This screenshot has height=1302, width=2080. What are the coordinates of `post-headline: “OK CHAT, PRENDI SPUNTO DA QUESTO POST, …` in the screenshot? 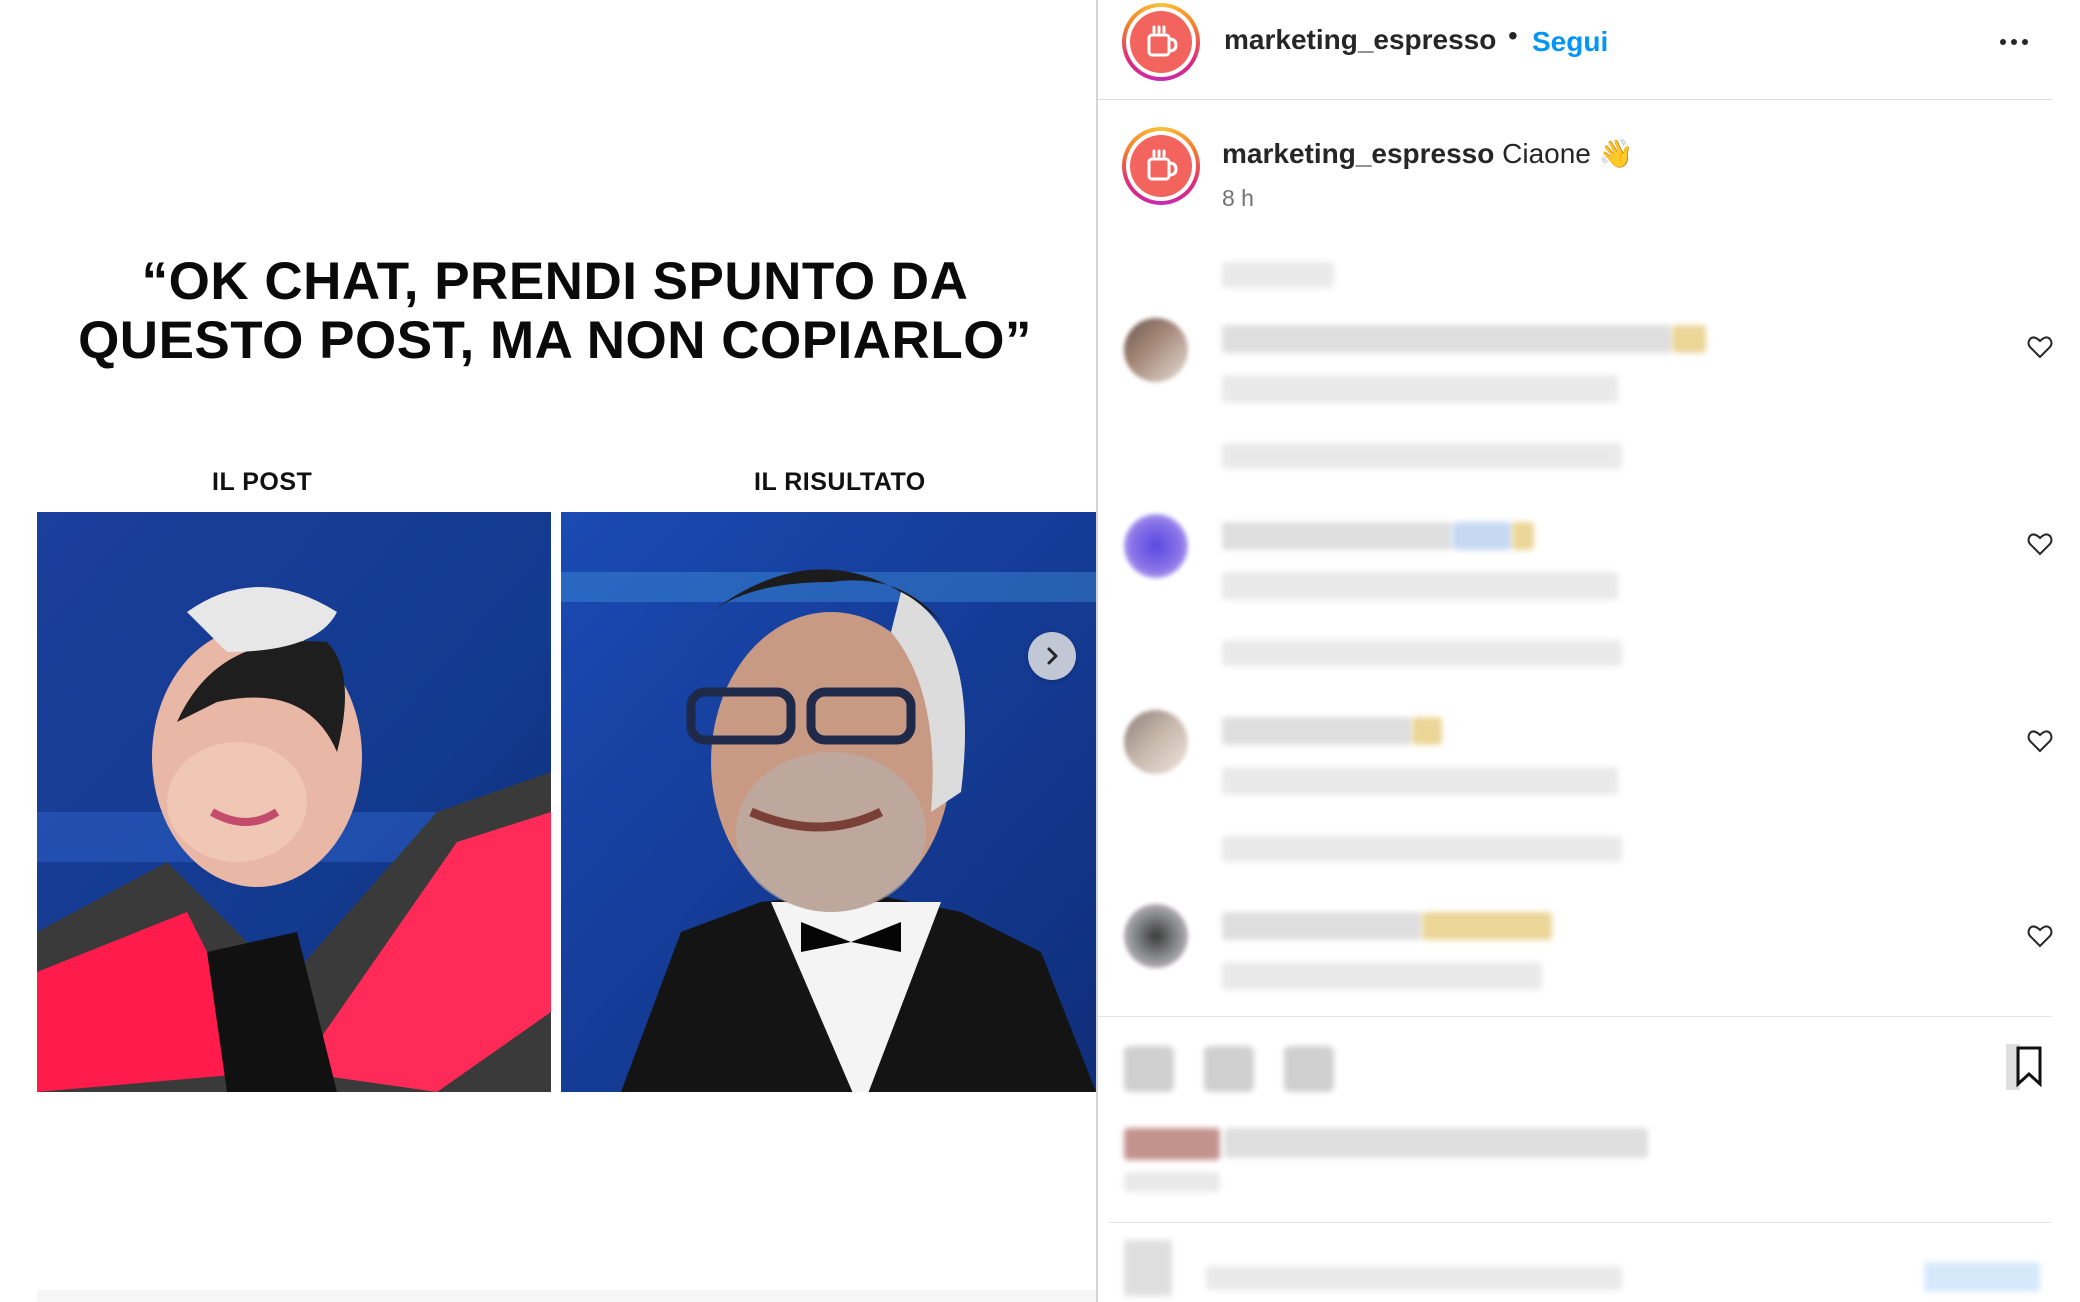 It's located at (548, 311).